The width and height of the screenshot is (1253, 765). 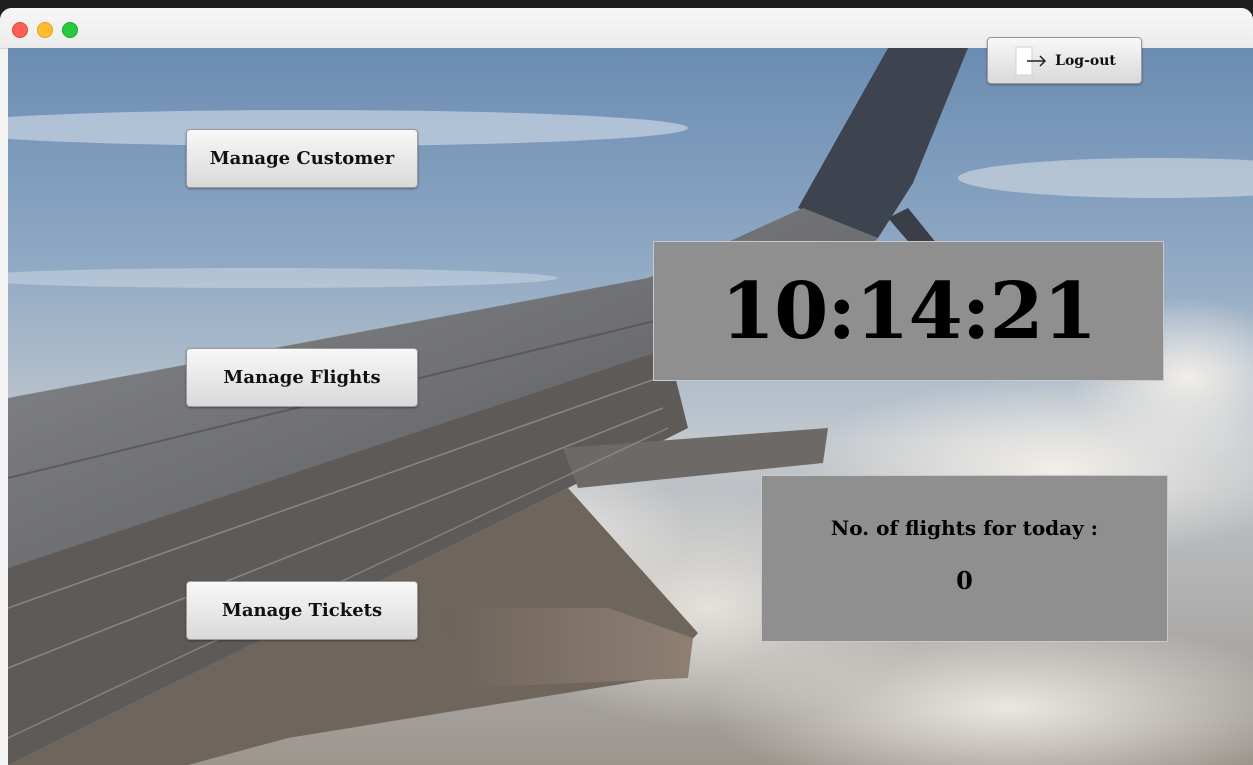 I want to click on flights-today-count: 0, so click(x=964, y=580).